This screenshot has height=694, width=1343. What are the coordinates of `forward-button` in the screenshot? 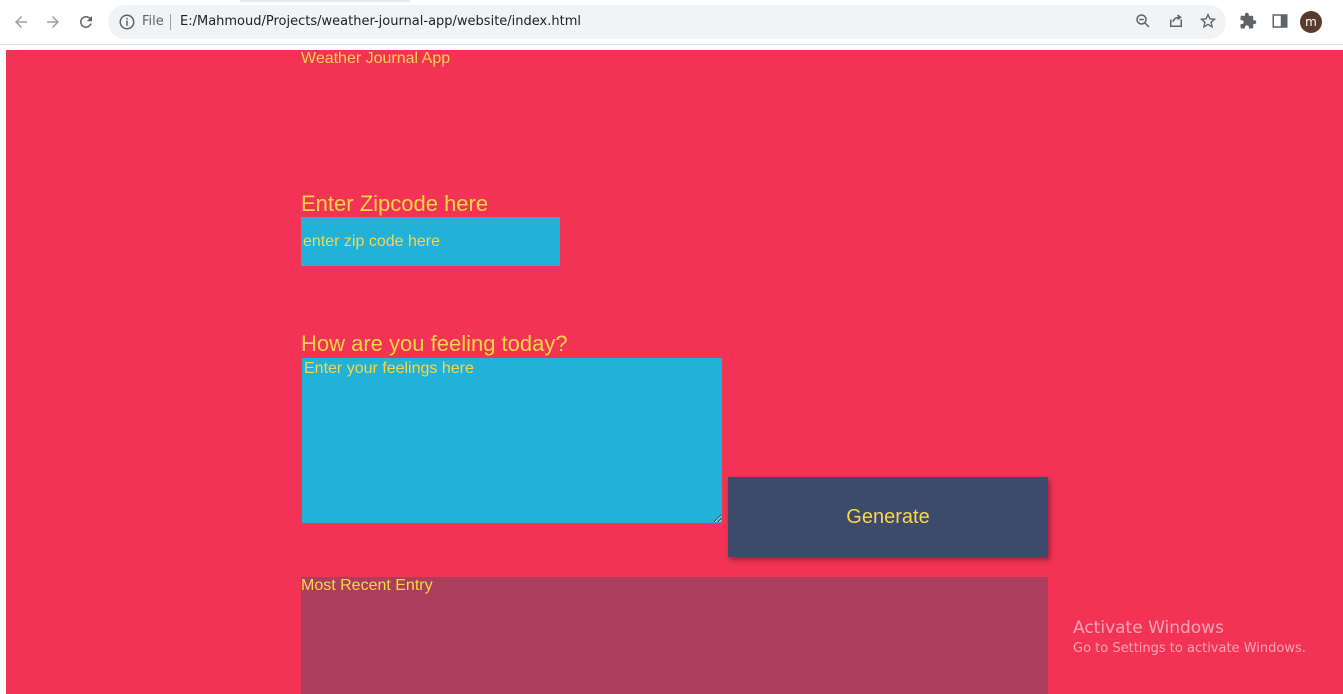 It's located at (53, 22).